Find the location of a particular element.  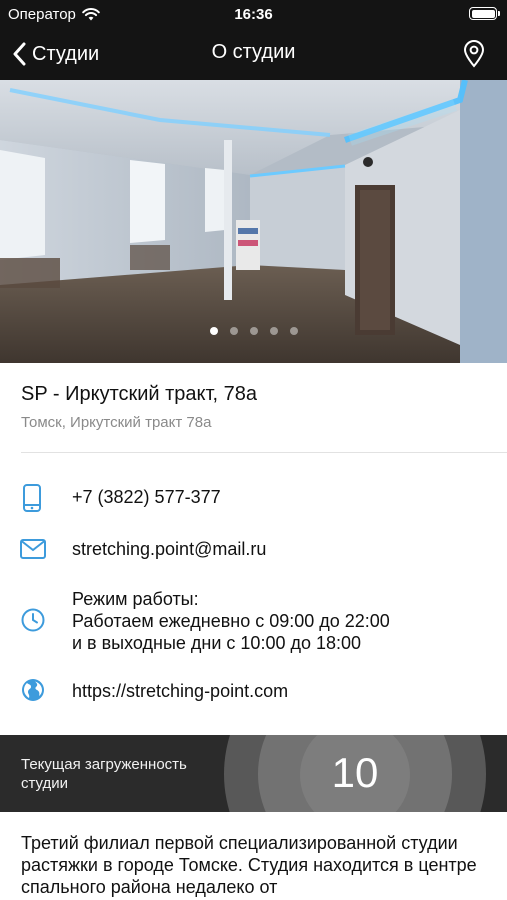

map-pin-button is located at coordinates (474, 56).